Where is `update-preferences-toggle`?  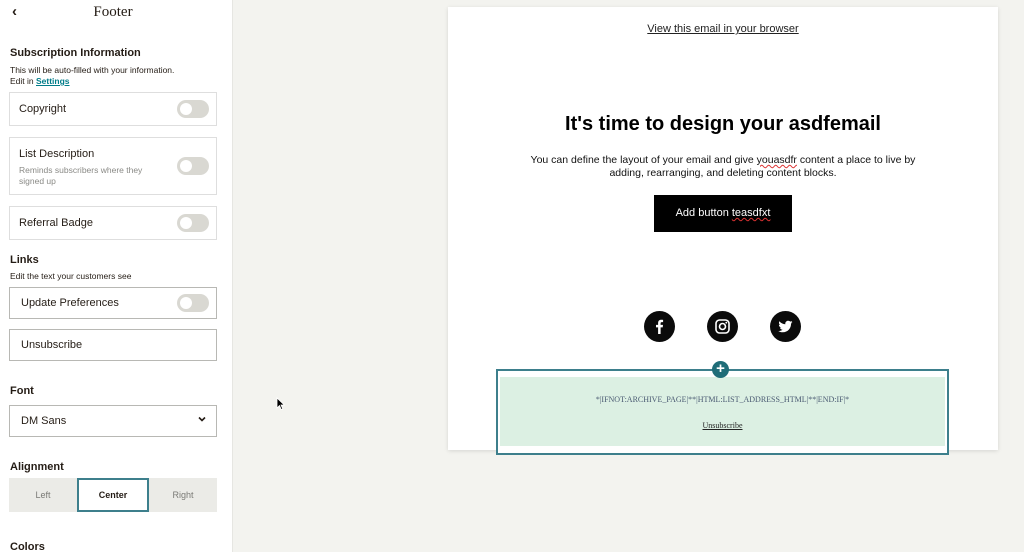 update-preferences-toggle is located at coordinates (193, 303).